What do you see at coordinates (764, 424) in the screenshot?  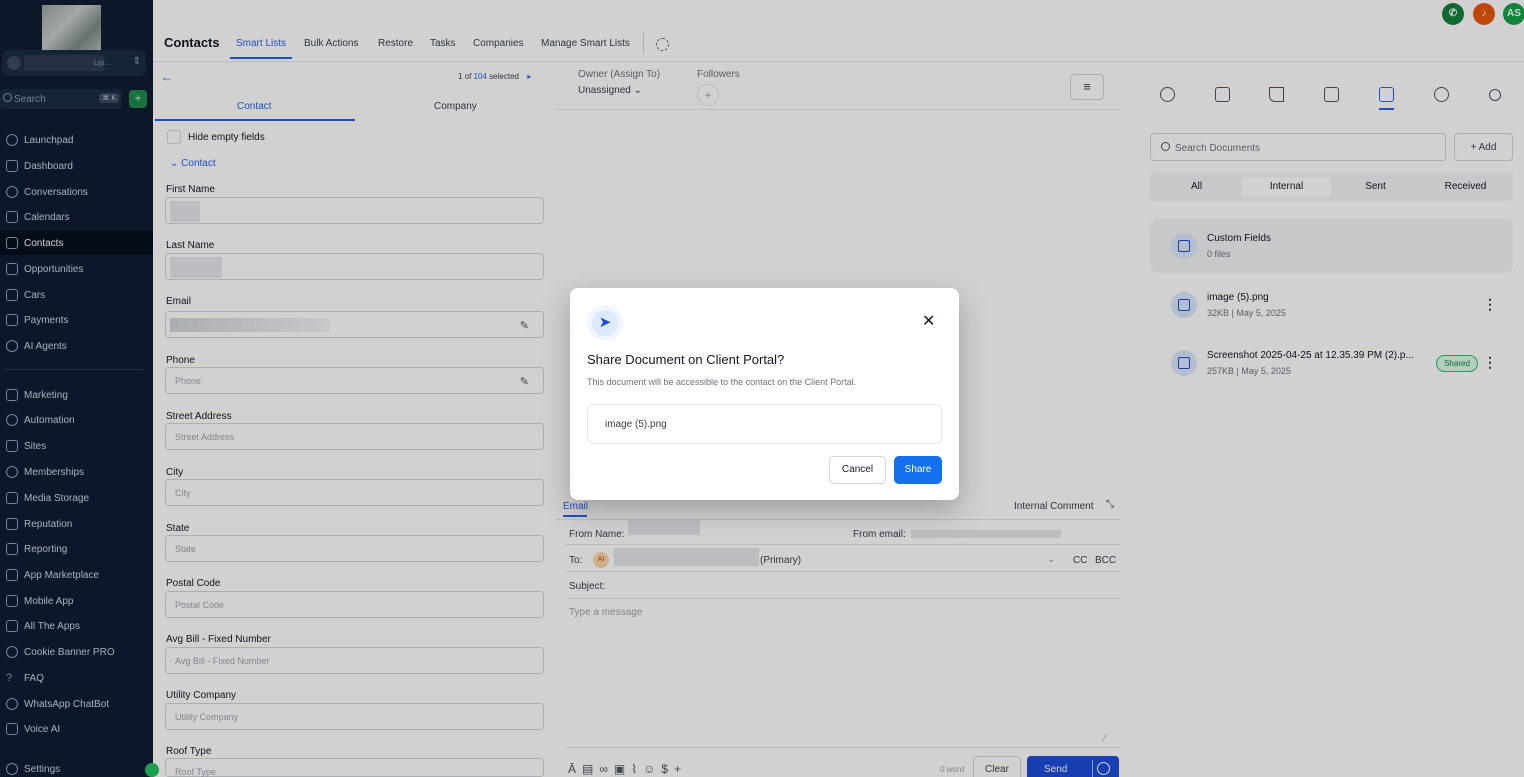 I see `shared-file-box: image (5).png` at bounding box center [764, 424].